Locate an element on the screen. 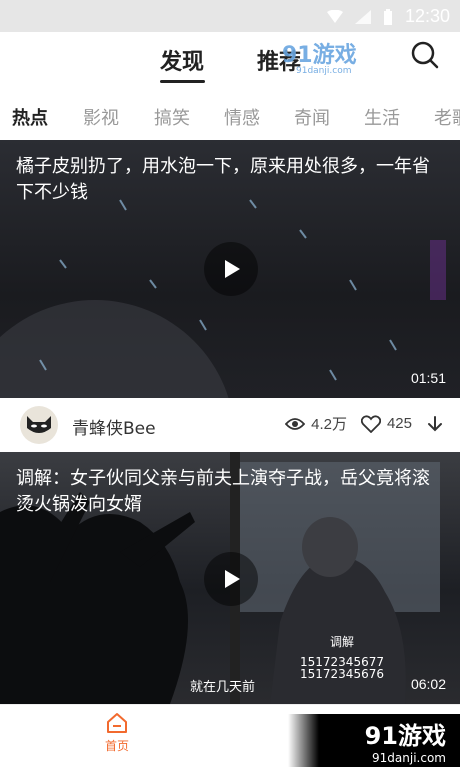 The image size is (460, 768). wifi-icon is located at coordinates (334, 16).